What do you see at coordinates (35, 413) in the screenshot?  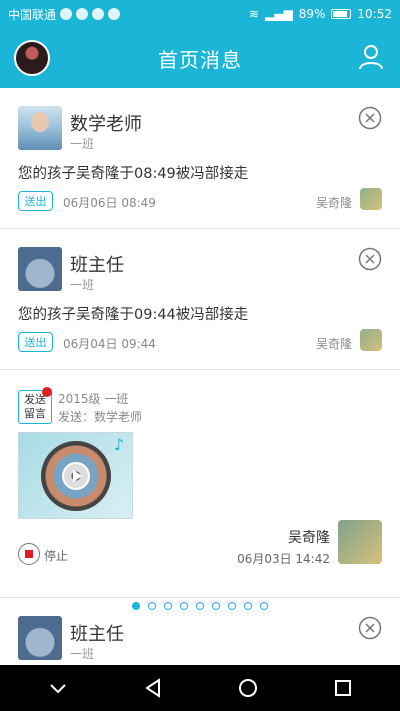 I see `badge-line2: 留言` at bounding box center [35, 413].